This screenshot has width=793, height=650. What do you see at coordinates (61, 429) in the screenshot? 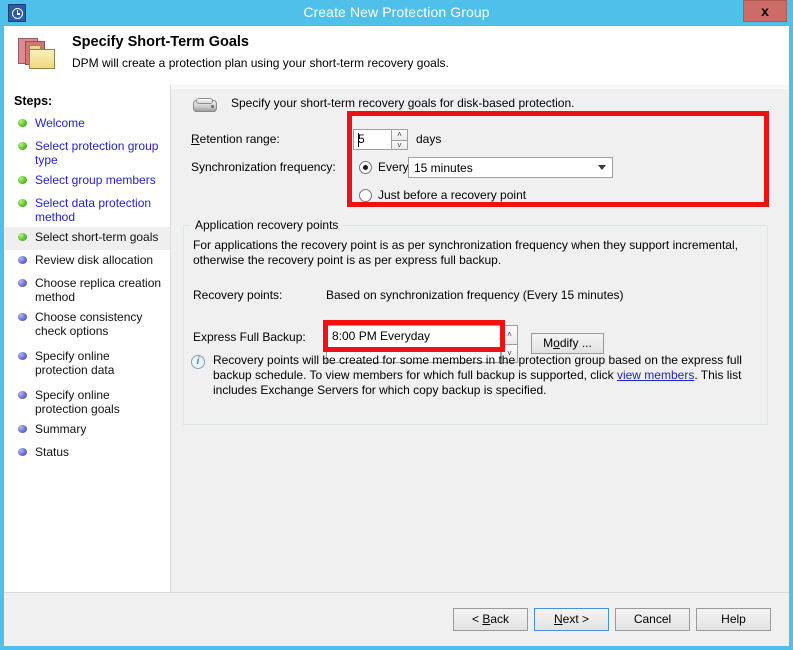
I see `sidebar-item-label: Summary` at bounding box center [61, 429].